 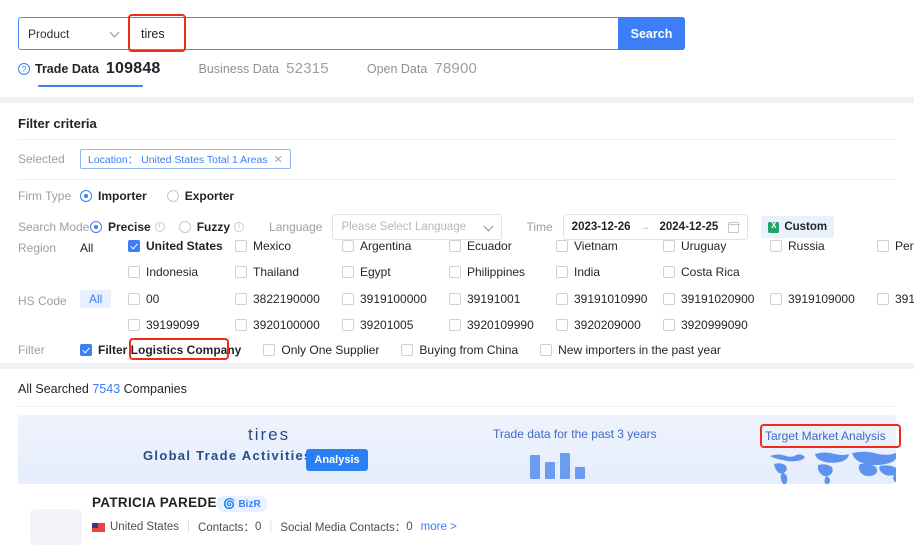 What do you see at coordinates (630, 350) in the screenshot?
I see `filter-checkbox-new-importers-in-the-past-year: New importers in the past year` at bounding box center [630, 350].